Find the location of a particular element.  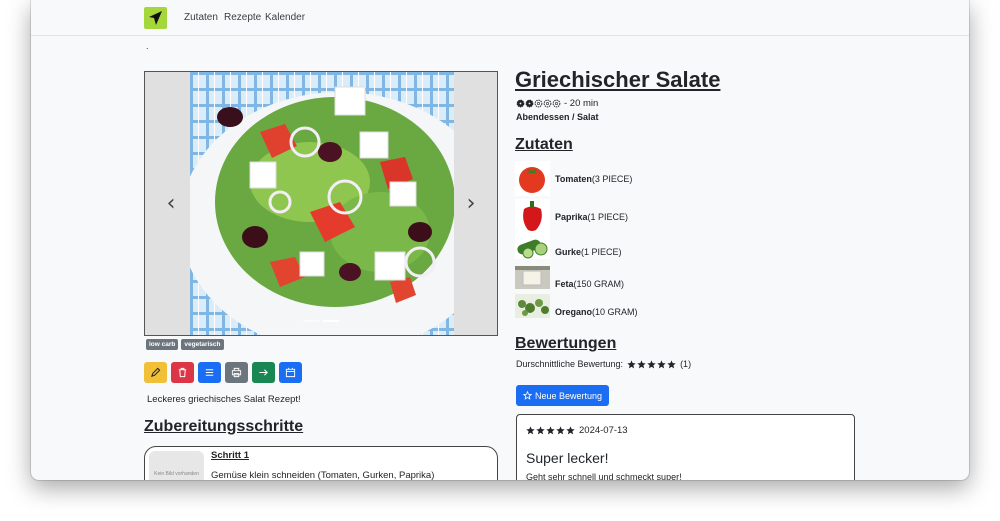

tag-list: low carb vegetarisch is located at coordinates (185, 344).